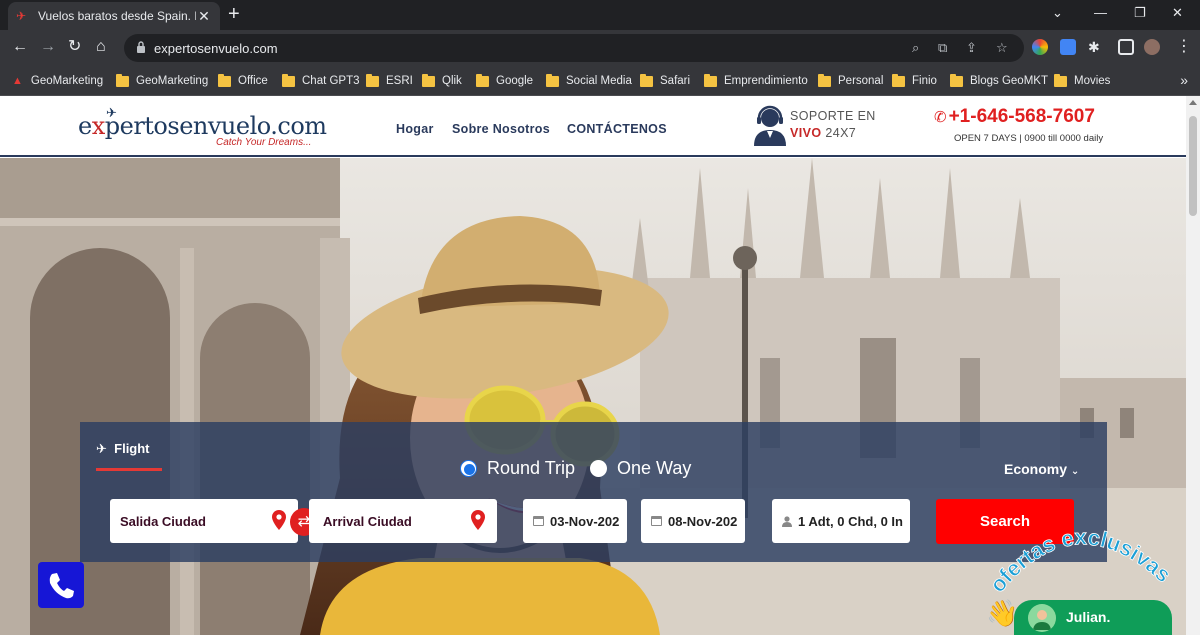 Image resolution: width=1200 pixels, height=635 pixels. Describe the element at coordinates (1088, 617) in the screenshot. I see `chat-agent-name: Julian.` at that location.